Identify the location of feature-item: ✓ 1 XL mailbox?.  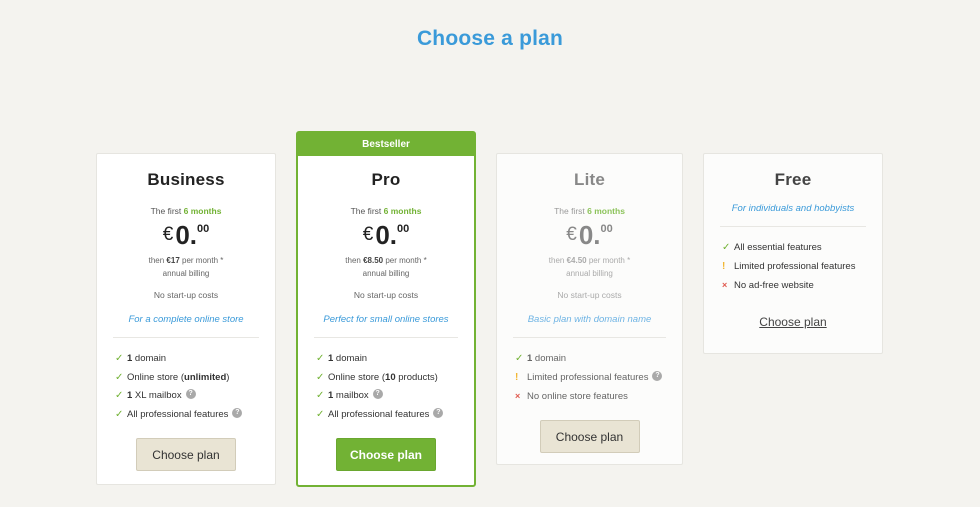
(195, 396).